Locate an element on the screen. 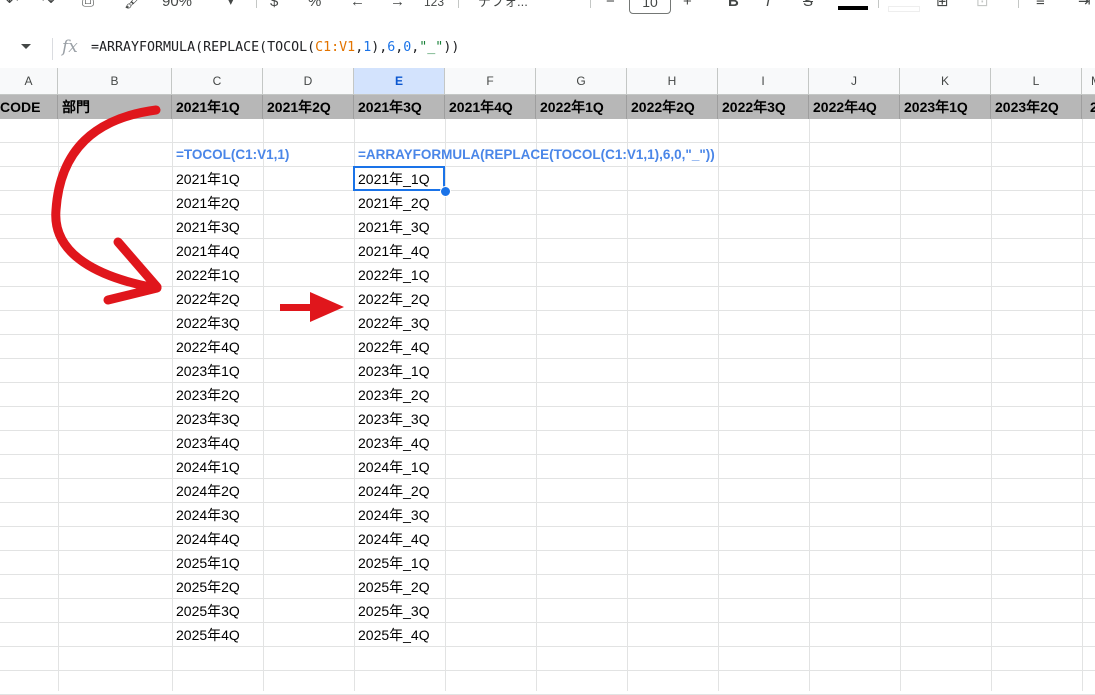 The image size is (1095, 695). cell-c1: 2021年1Q is located at coordinates (217, 107).